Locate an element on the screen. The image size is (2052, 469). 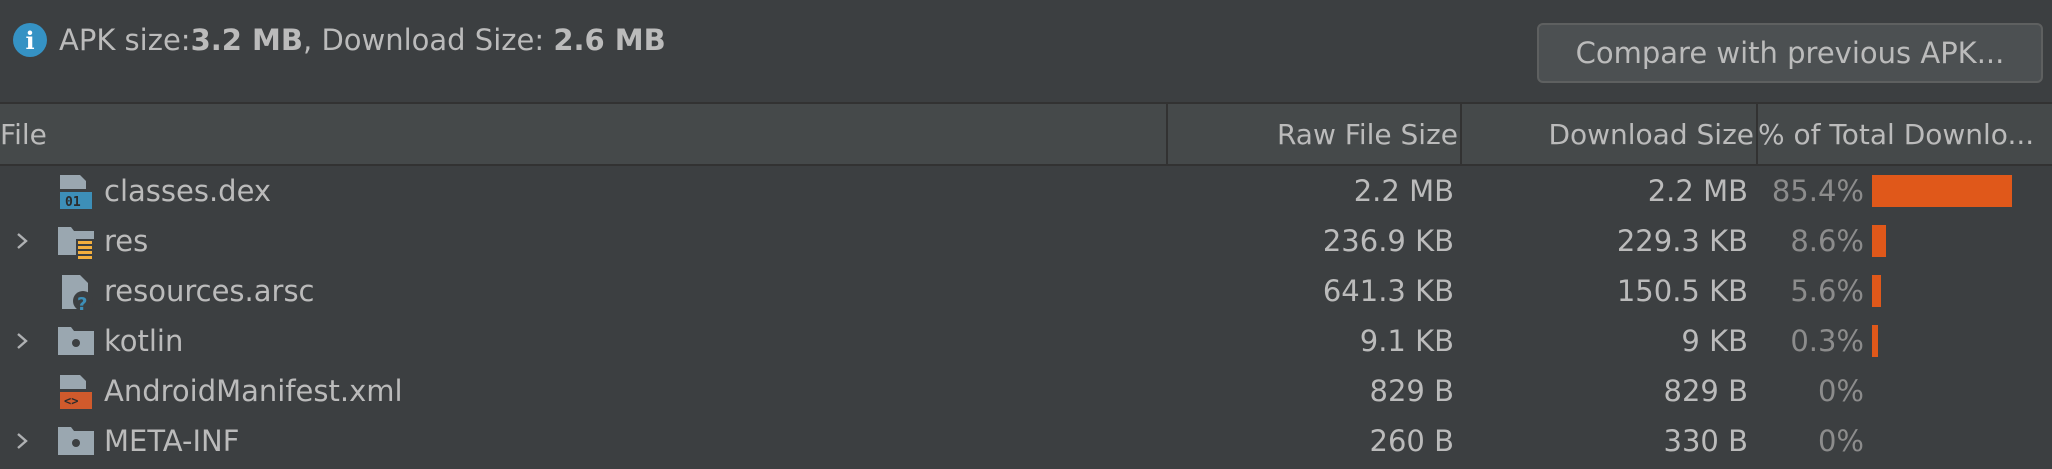
file-name: classes.dex is located at coordinates (188, 191).